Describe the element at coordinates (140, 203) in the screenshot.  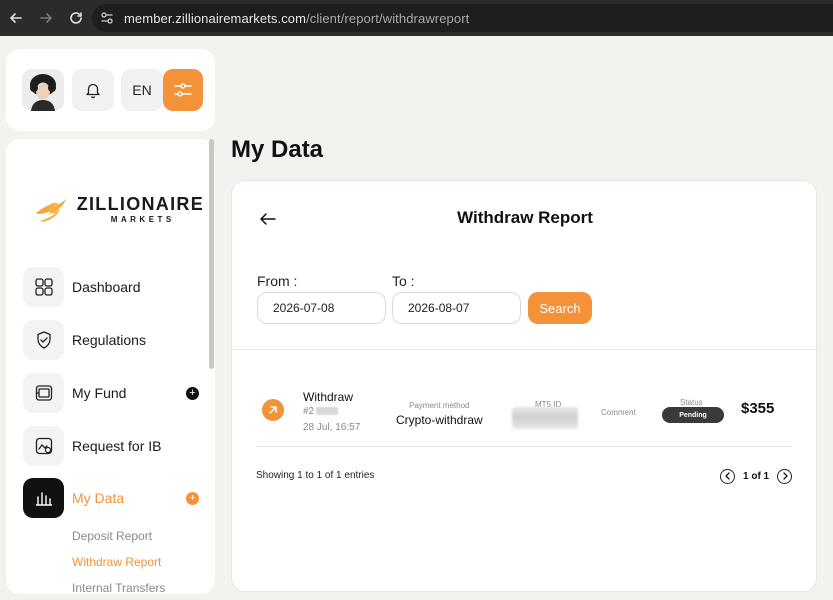
I see `logo-title: ZILLIONAIRE` at that location.